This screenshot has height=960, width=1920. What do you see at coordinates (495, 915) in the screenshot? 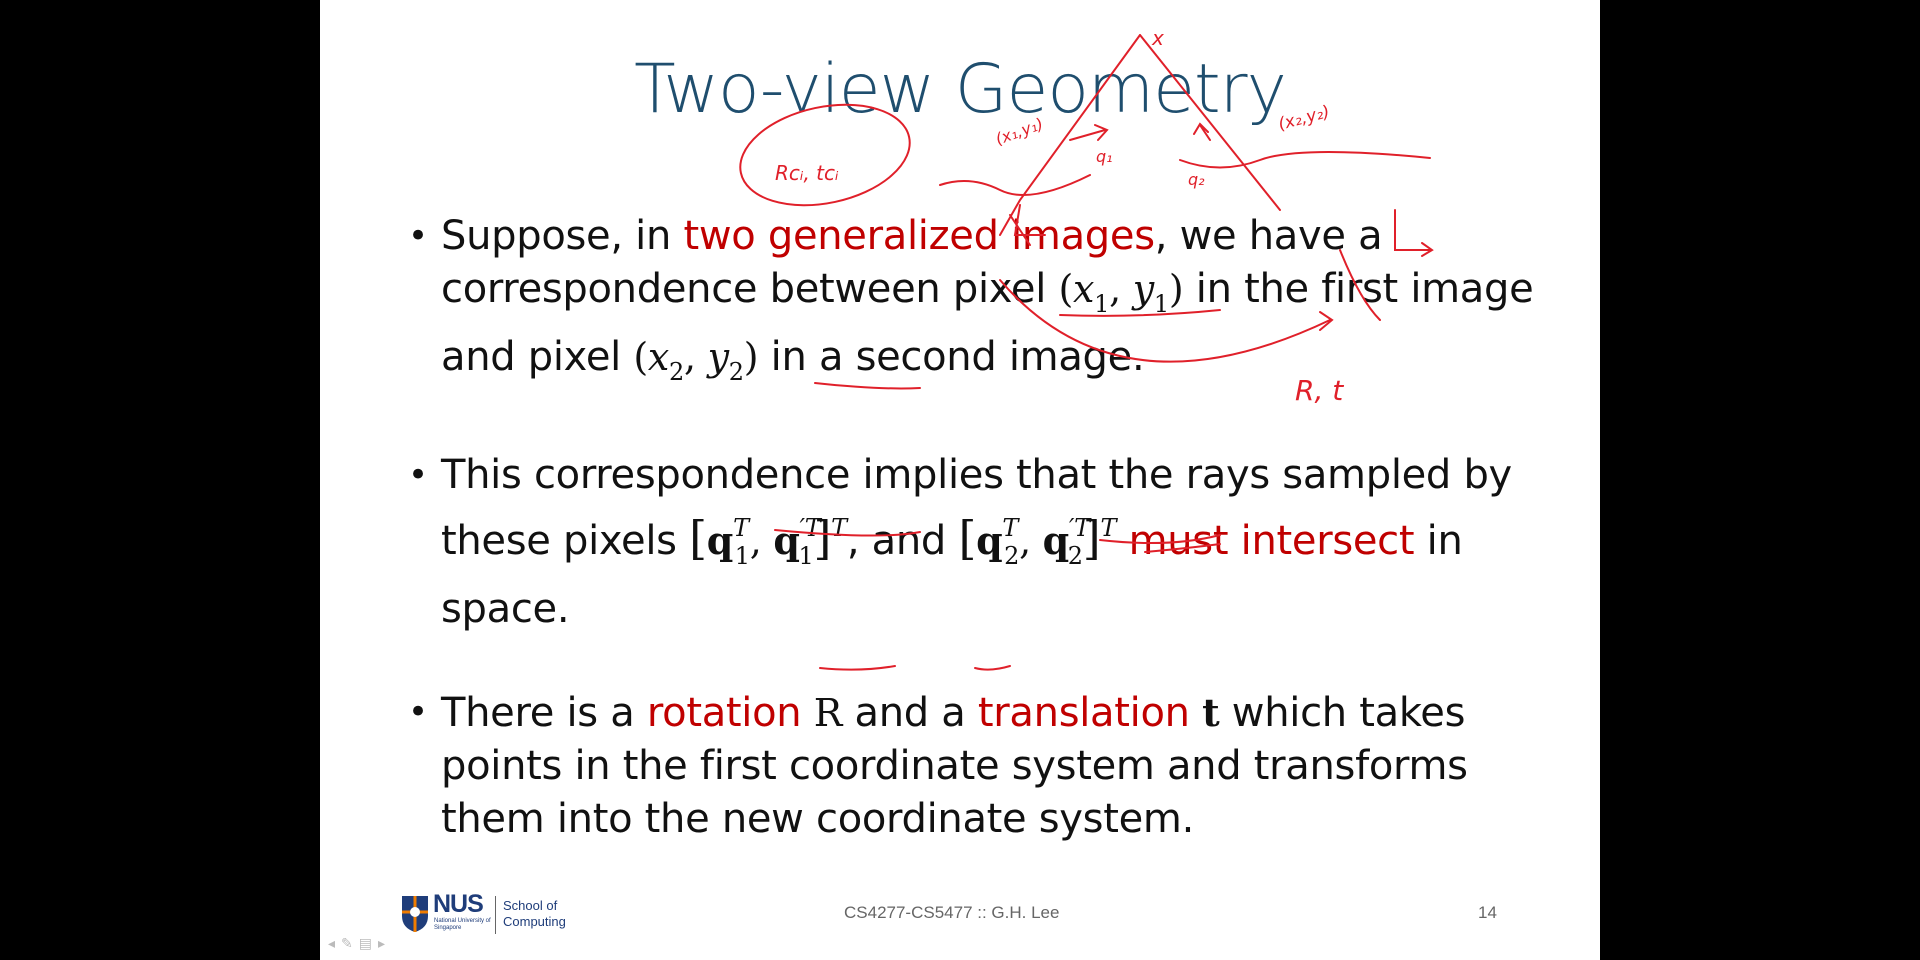
I see `logo-divider` at bounding box center [495, 915].